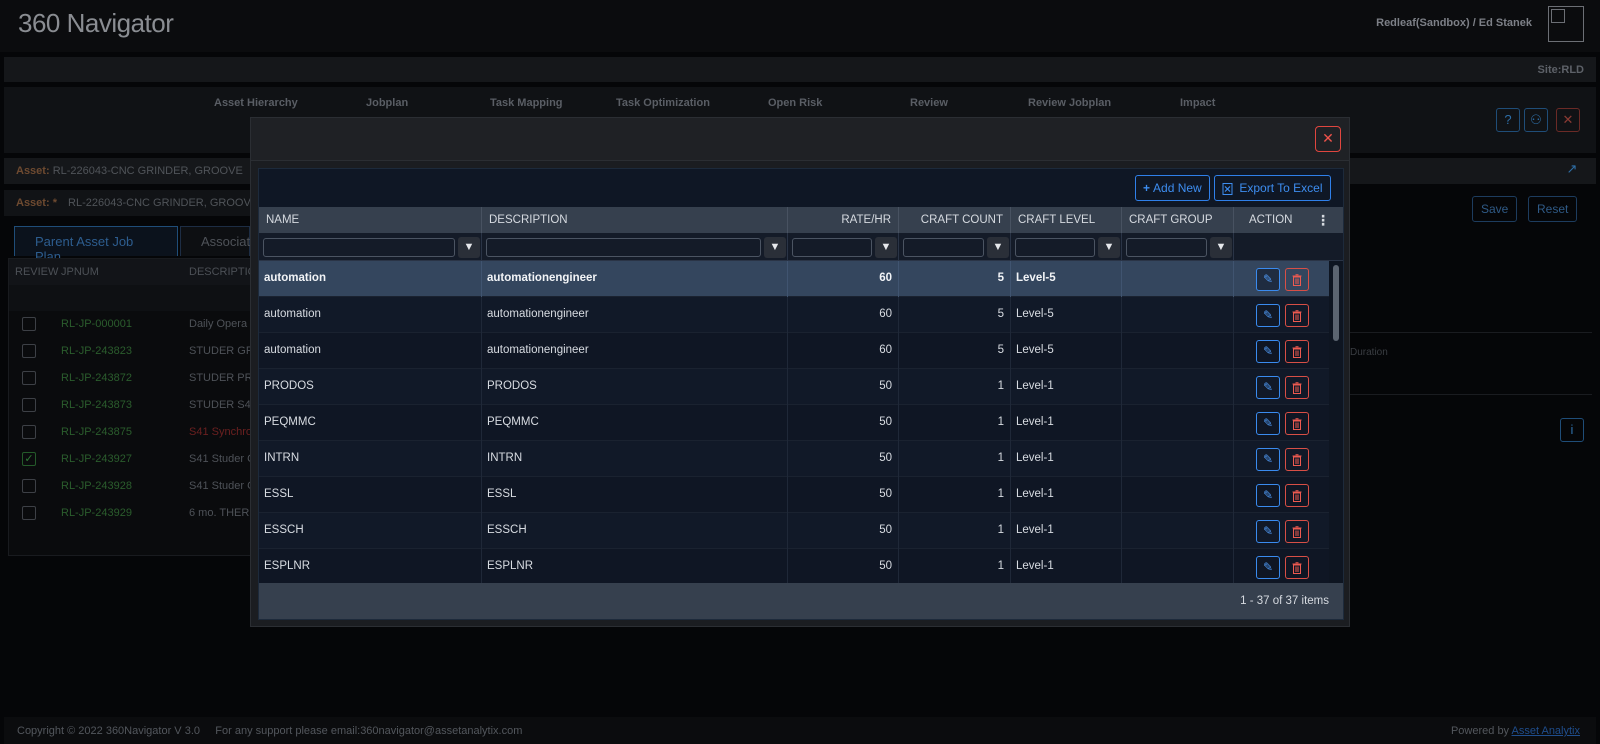 This screenshot has width=1600, height=744. What do you see at coordinates (794, 459) in the screenshot?
I see `table-row: INTRN INTRN 50 1 Level-1 ✎` at bounding box center [794, 459].